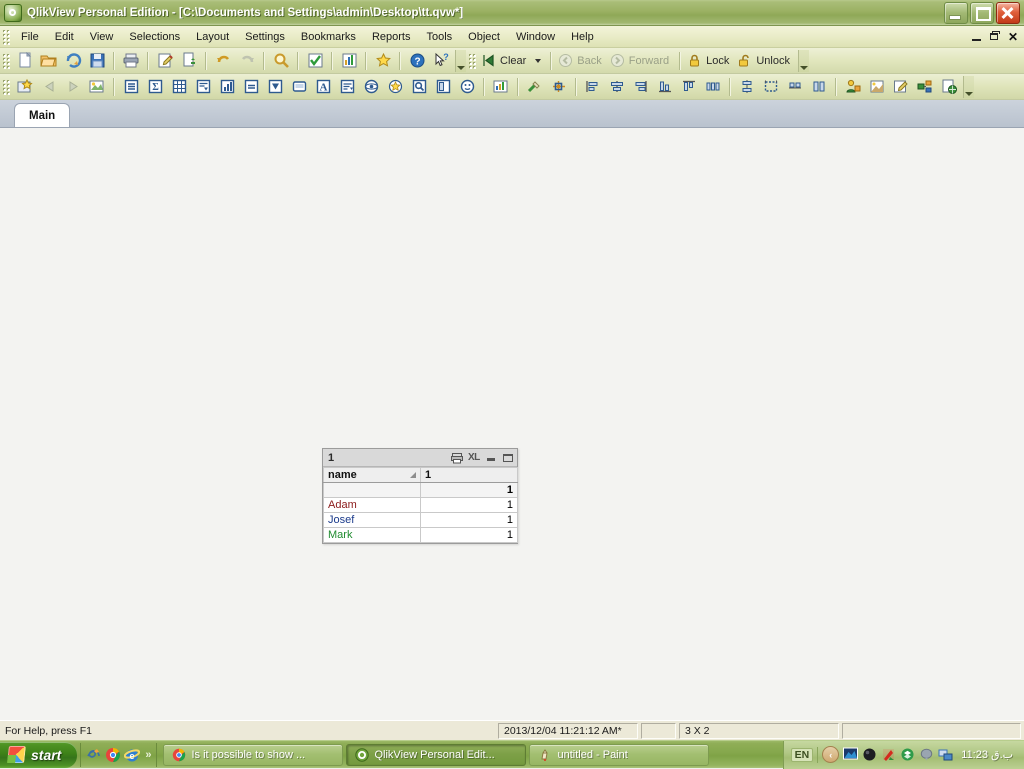 Image resolution: width=1024 pixels, height=769 pixels. I want to click on mdi-close-button: ✕, so click(1013, 37).